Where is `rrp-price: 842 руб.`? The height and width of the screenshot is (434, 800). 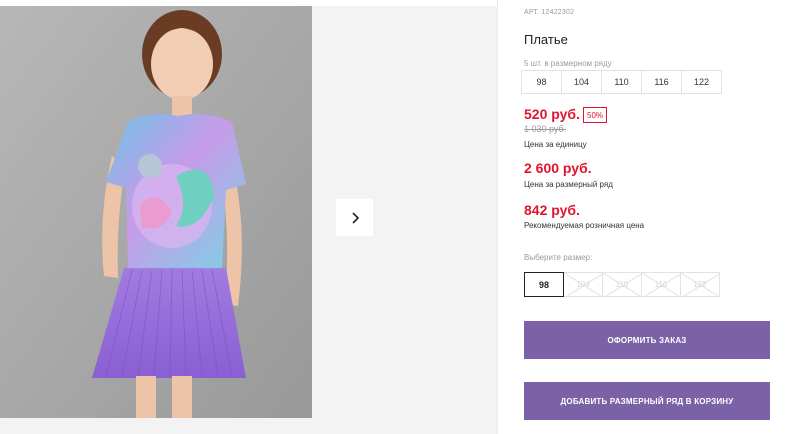 rrp-price: 842 руб. is located at coordinates (552, 210).